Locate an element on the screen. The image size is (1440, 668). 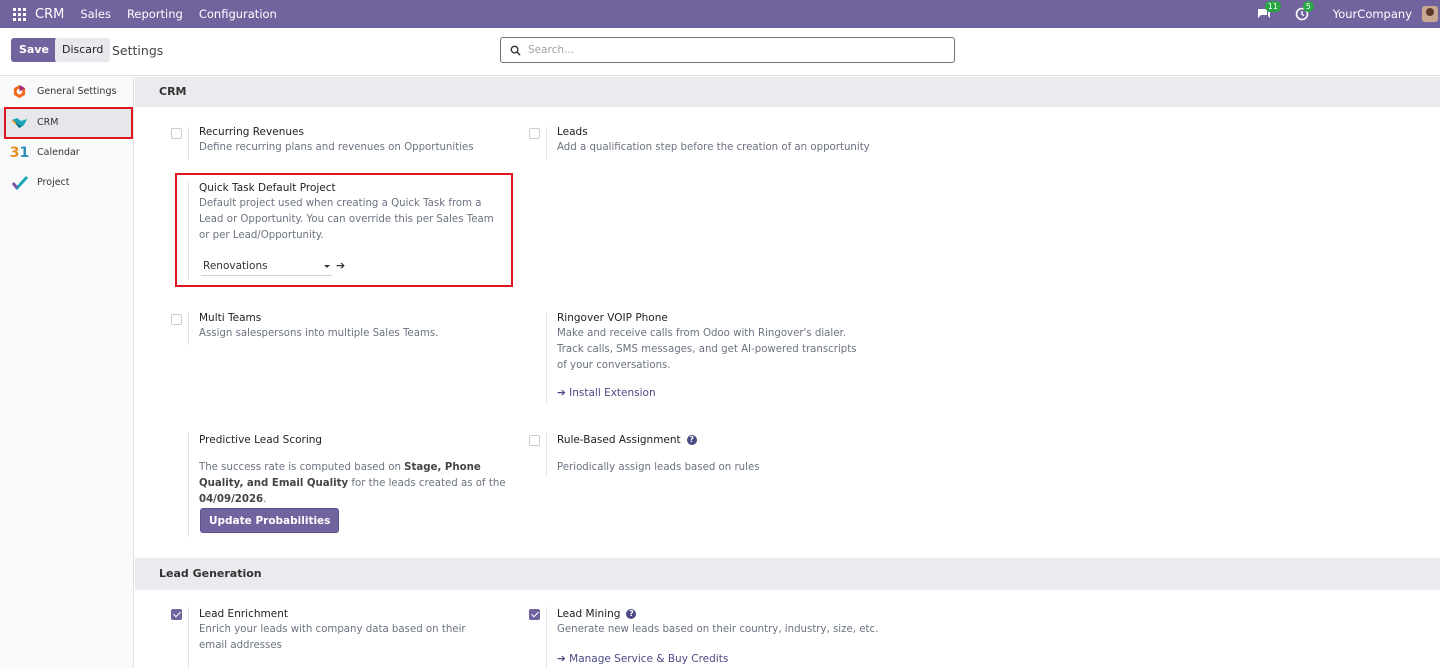
leads-checkbox is located at coordinates (534, 133).